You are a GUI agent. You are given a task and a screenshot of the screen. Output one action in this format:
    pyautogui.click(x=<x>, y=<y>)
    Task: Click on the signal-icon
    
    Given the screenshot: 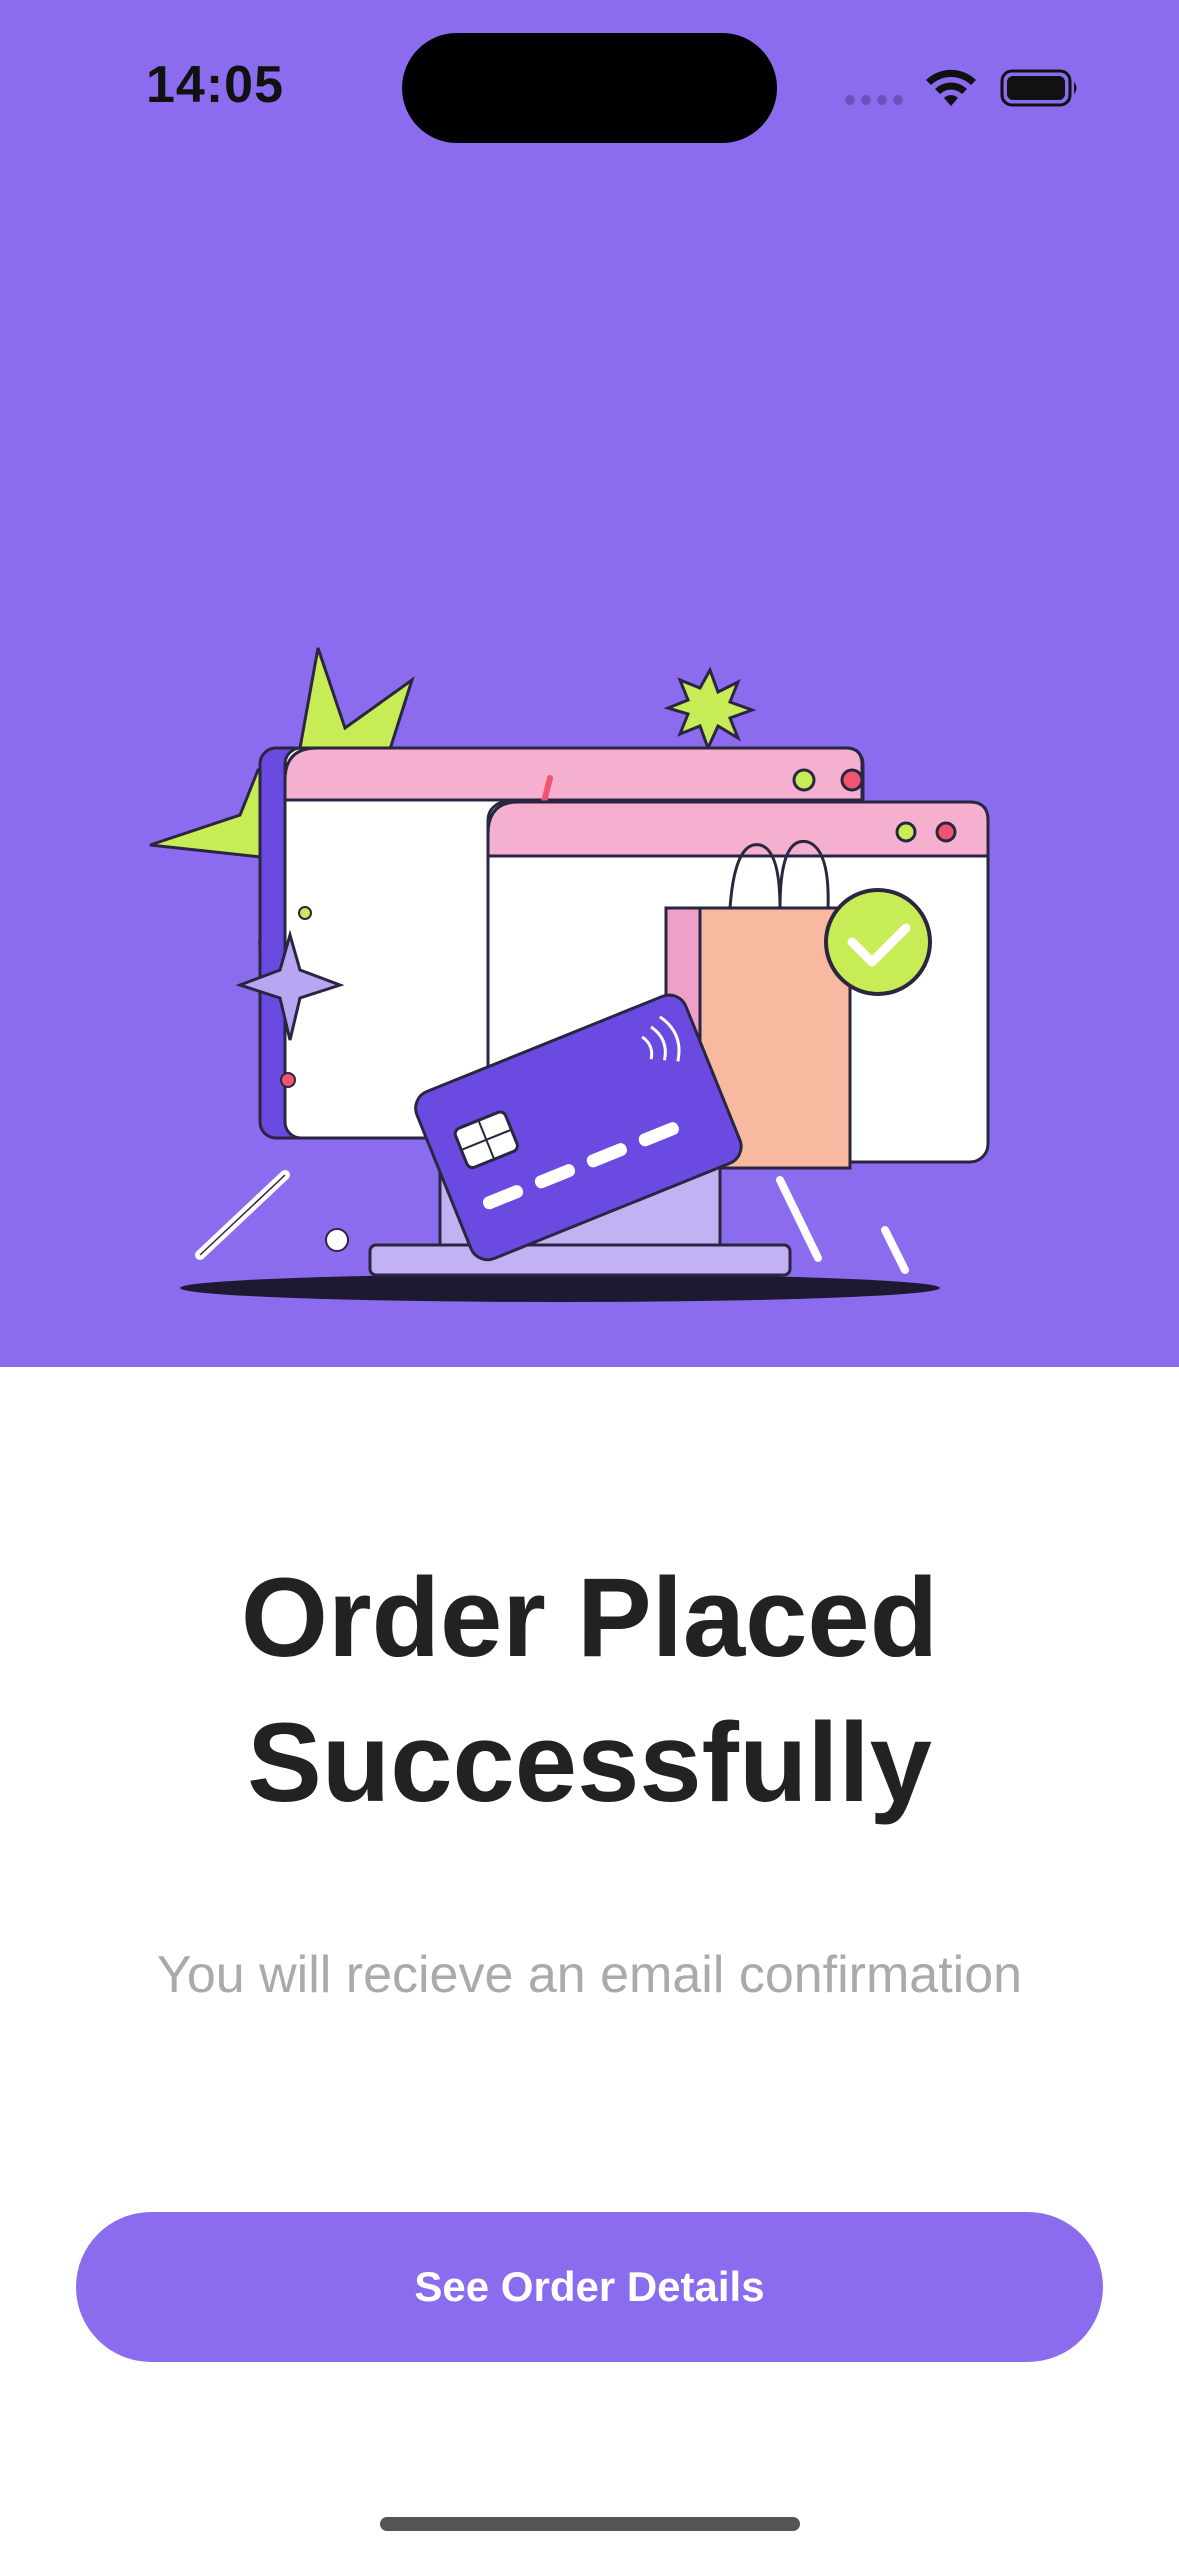 What is the action you would take?
    pyautogui.click(x=875, y=100)
    